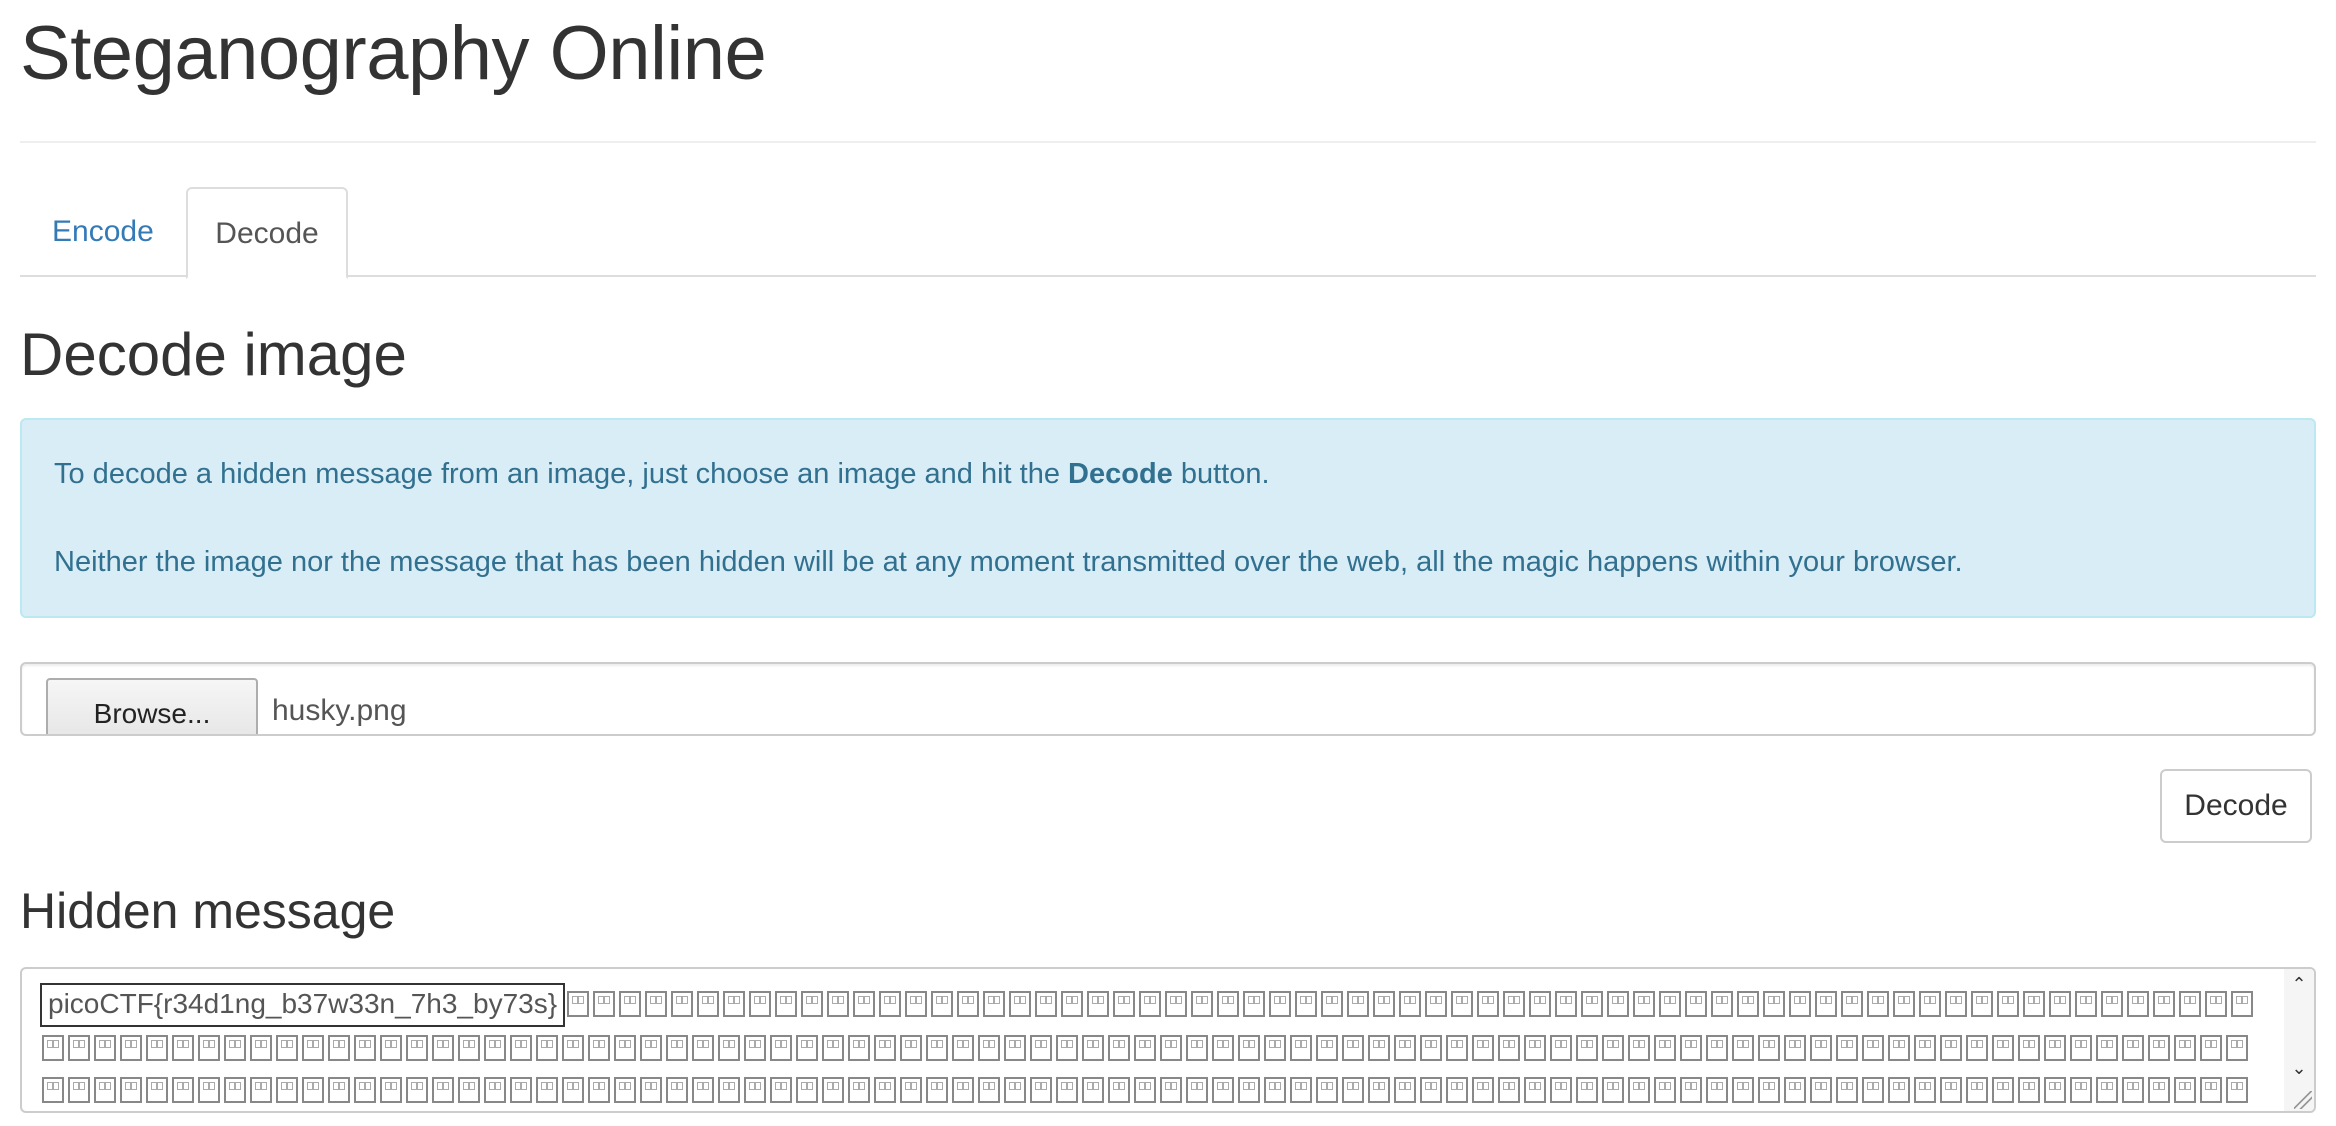  What do you see at coordinates (2236, 806) in the screenshot?
I see `decode-button: Decode` at bounding box center [2236, 806].